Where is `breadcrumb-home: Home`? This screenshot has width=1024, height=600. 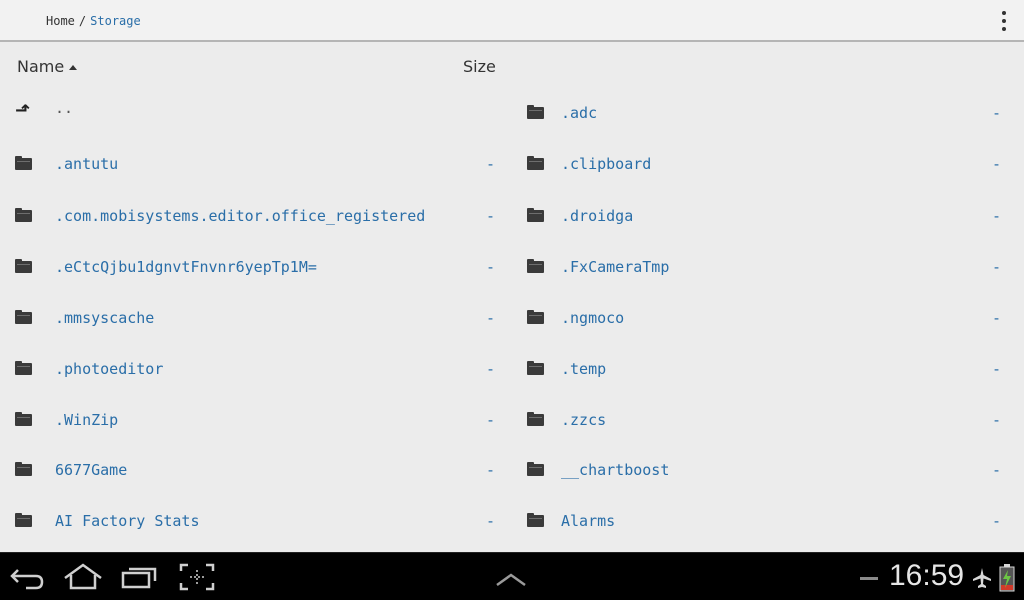
breadcrumb-home: Home is located at coordinates (60, 21).